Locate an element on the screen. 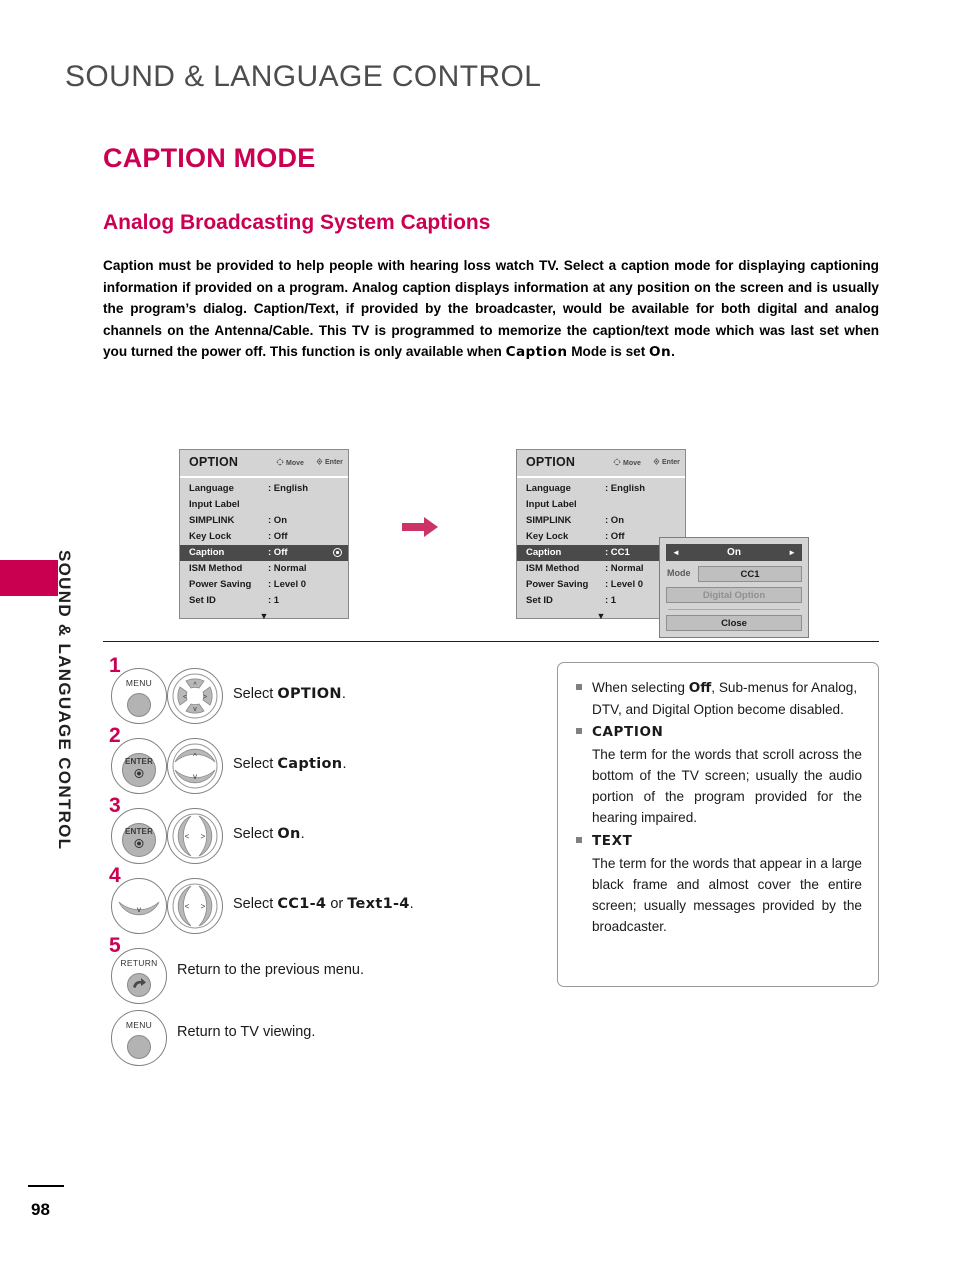 This screenshot has height=1272, width=954. four-way-arrows-icon: ^ v < > is located at coordinates (195, 696).